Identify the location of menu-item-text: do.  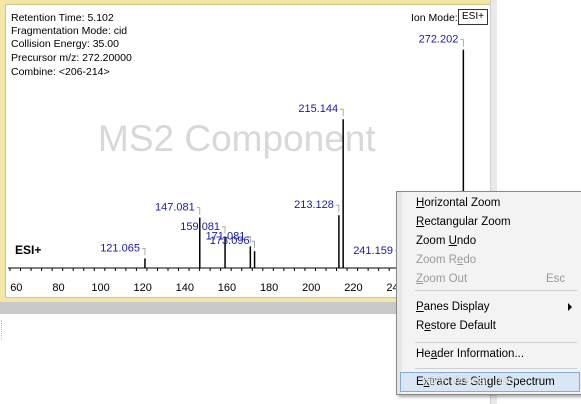
(470, 260).